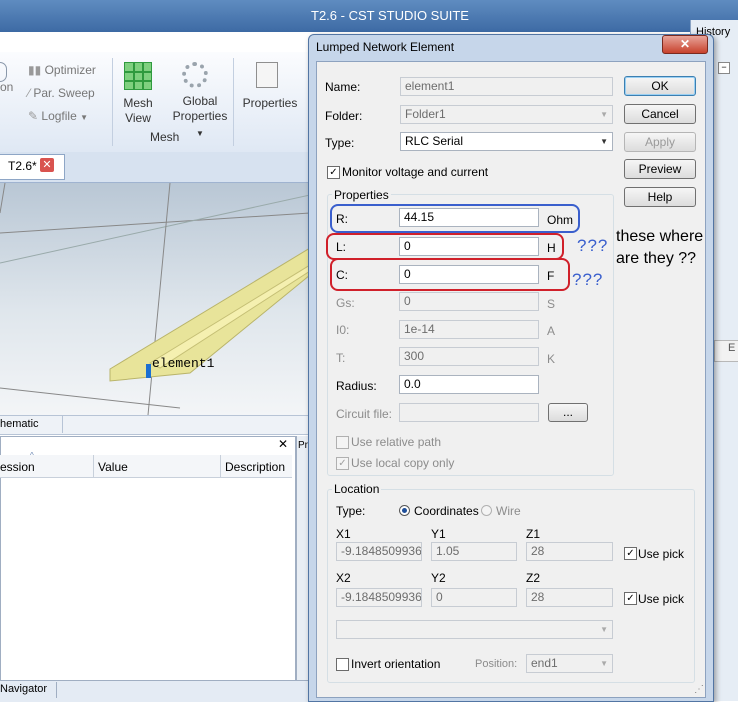 This screenshot has width=738, height=702. Describe the element at coordinates (469, 356) in the screenshot. I see `t-input: 300` at that location.